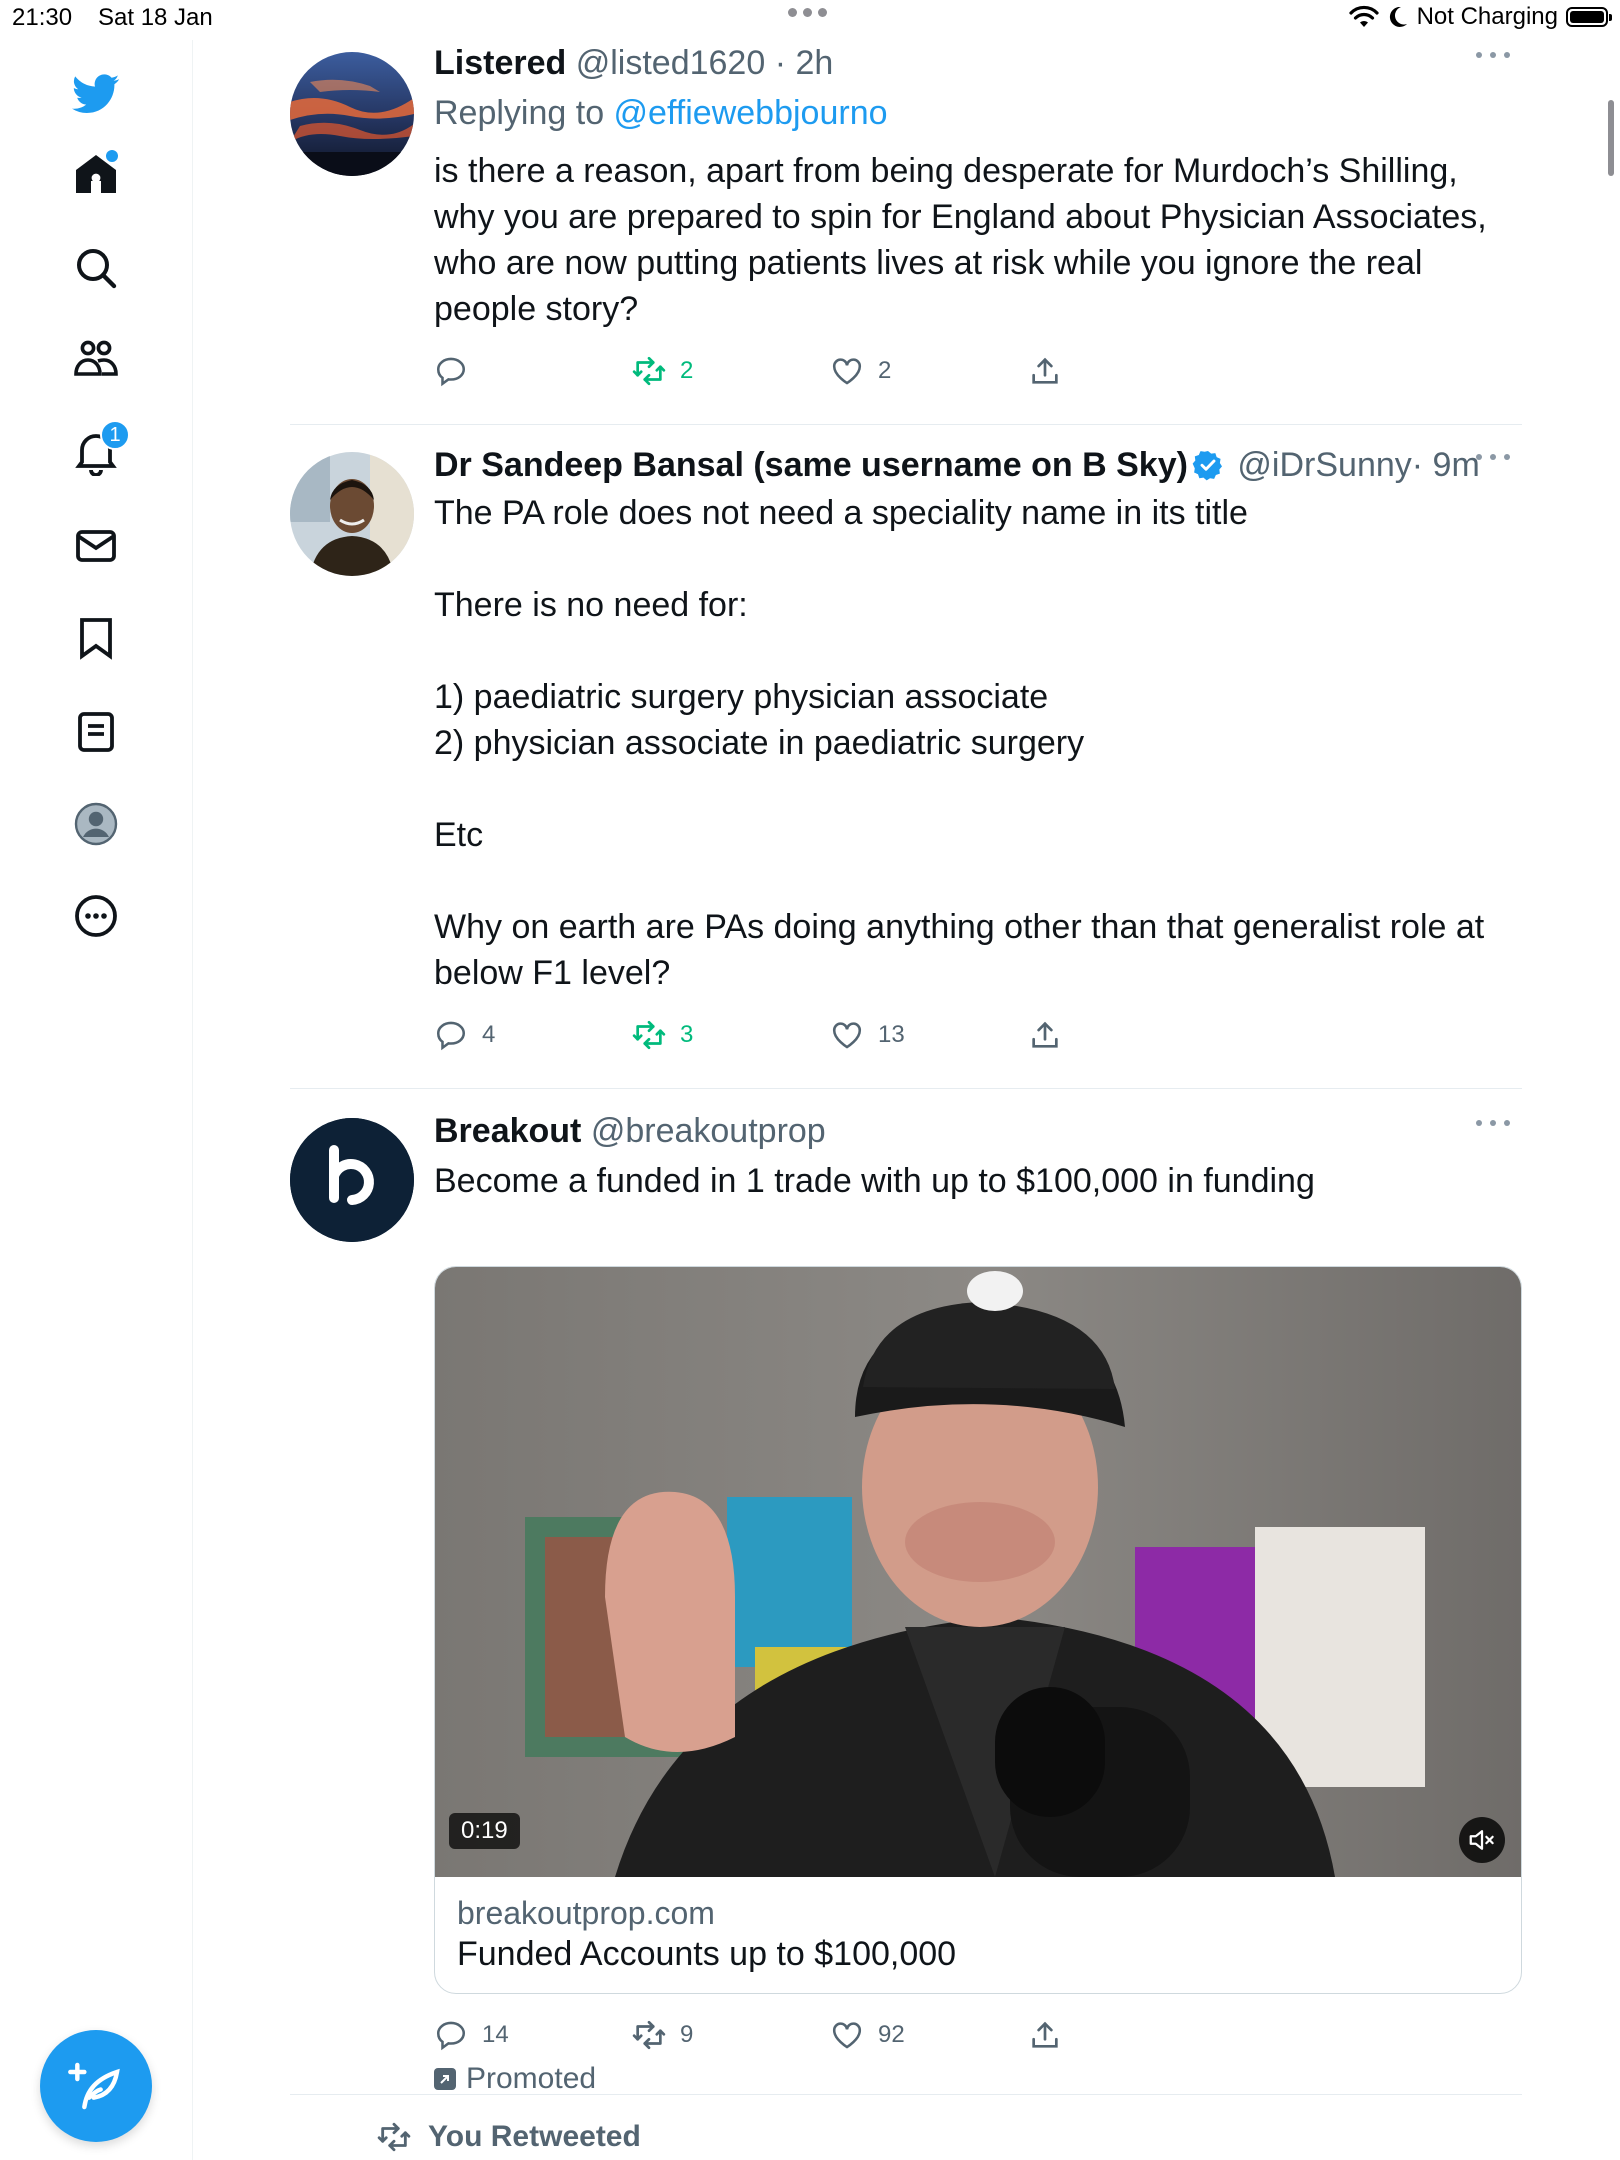  What do you see at coordinates (96, 638) in the screenshot?
I see `bookmarks-icon` at bounding box center [96, 638].